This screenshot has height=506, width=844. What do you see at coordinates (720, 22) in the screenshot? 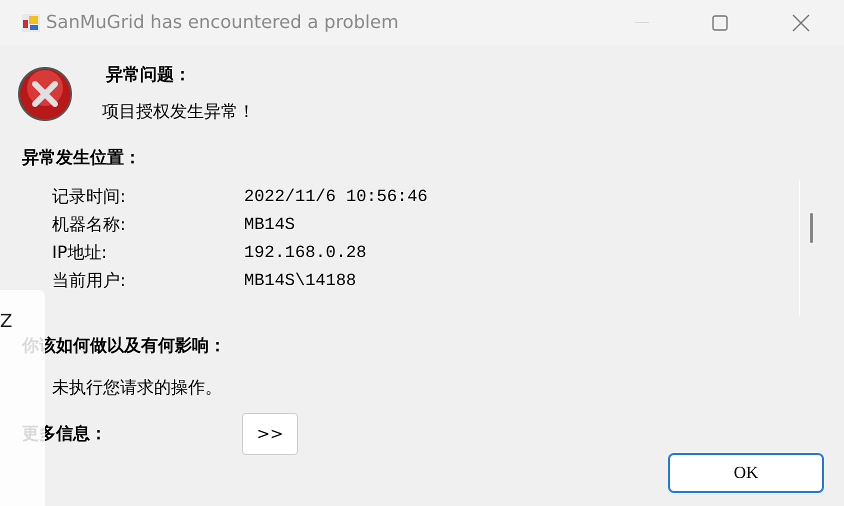
I see `maximize-icon` at bounding box center [720, 22].